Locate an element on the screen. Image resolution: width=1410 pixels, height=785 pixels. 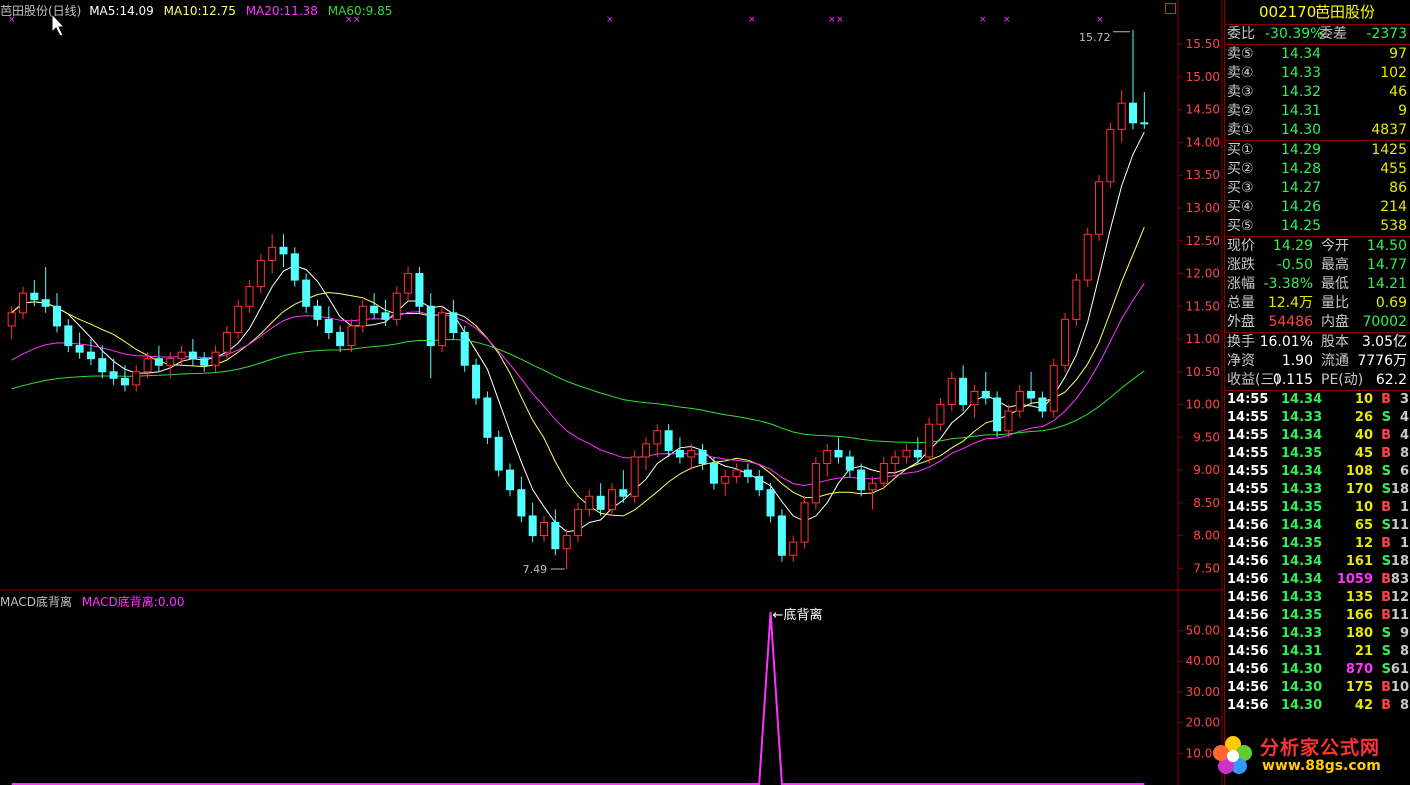
close-box-icon: □ is located at coordinates (1170, 8).